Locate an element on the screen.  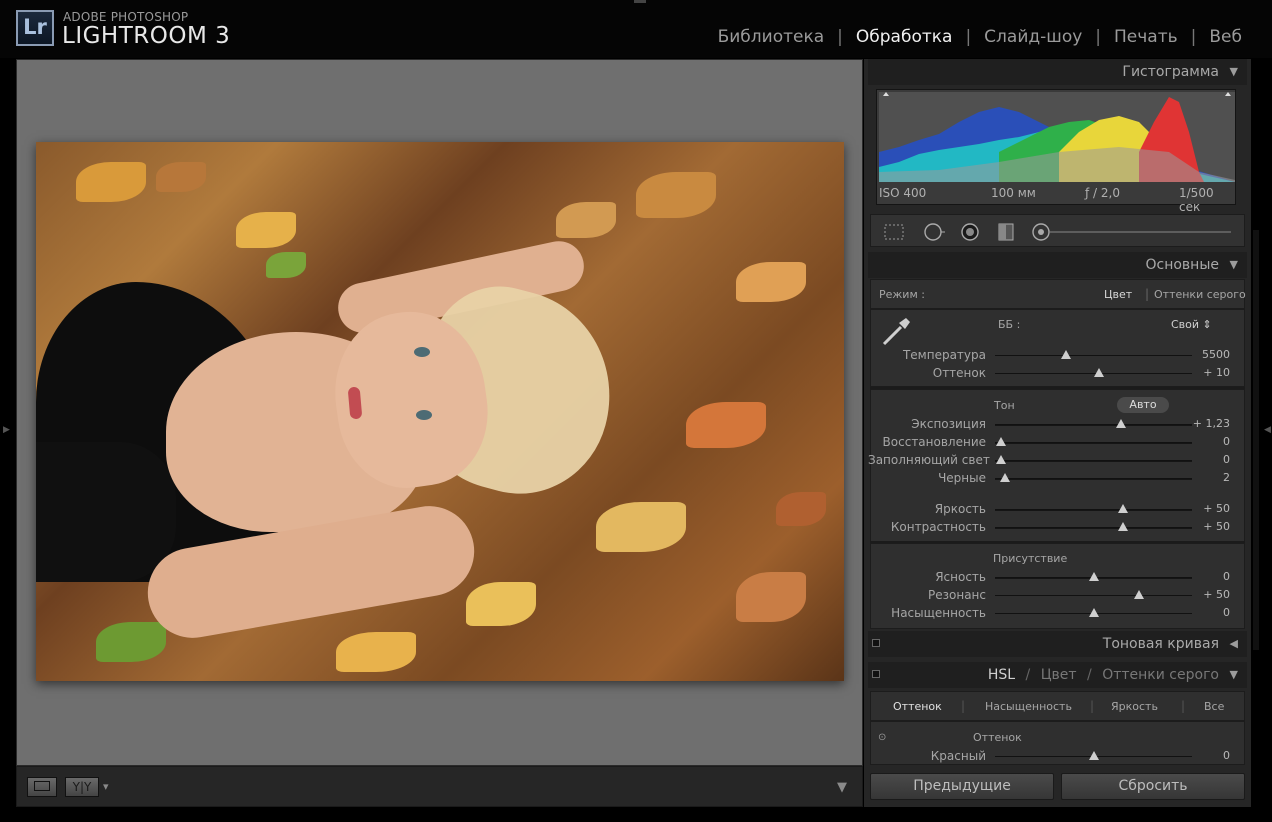
auto-tone-button: Авто is located at coordinates (1143, 405).